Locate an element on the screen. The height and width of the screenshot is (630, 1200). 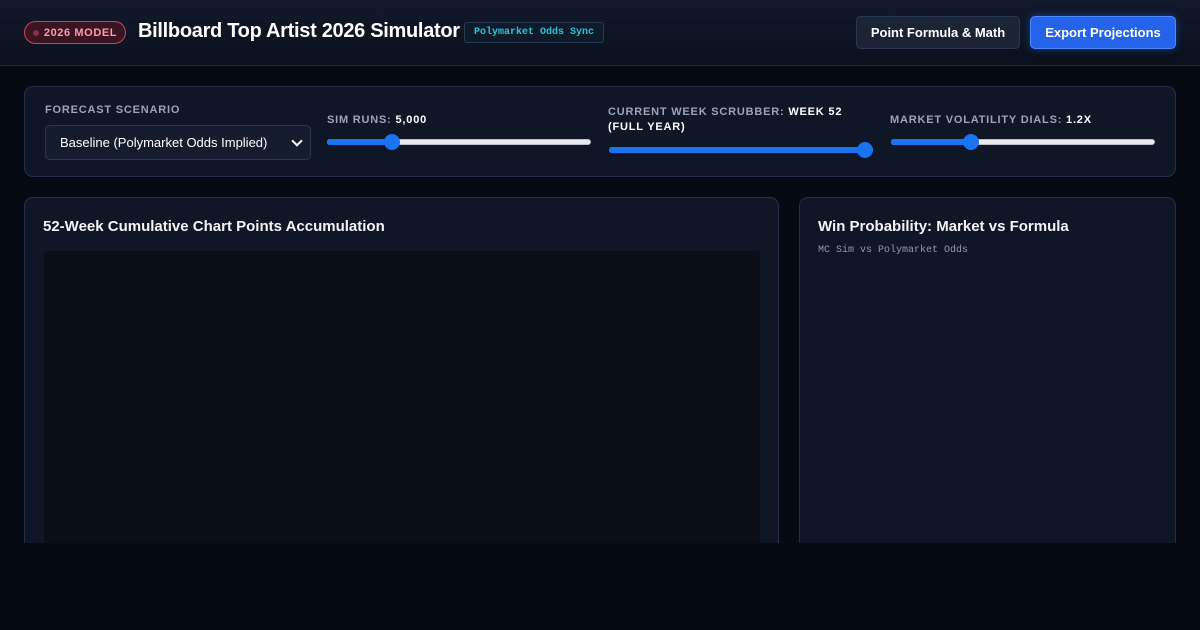
sim-runs-label: SIM RUNS: 5,000 is located at coordinates (462, 120).